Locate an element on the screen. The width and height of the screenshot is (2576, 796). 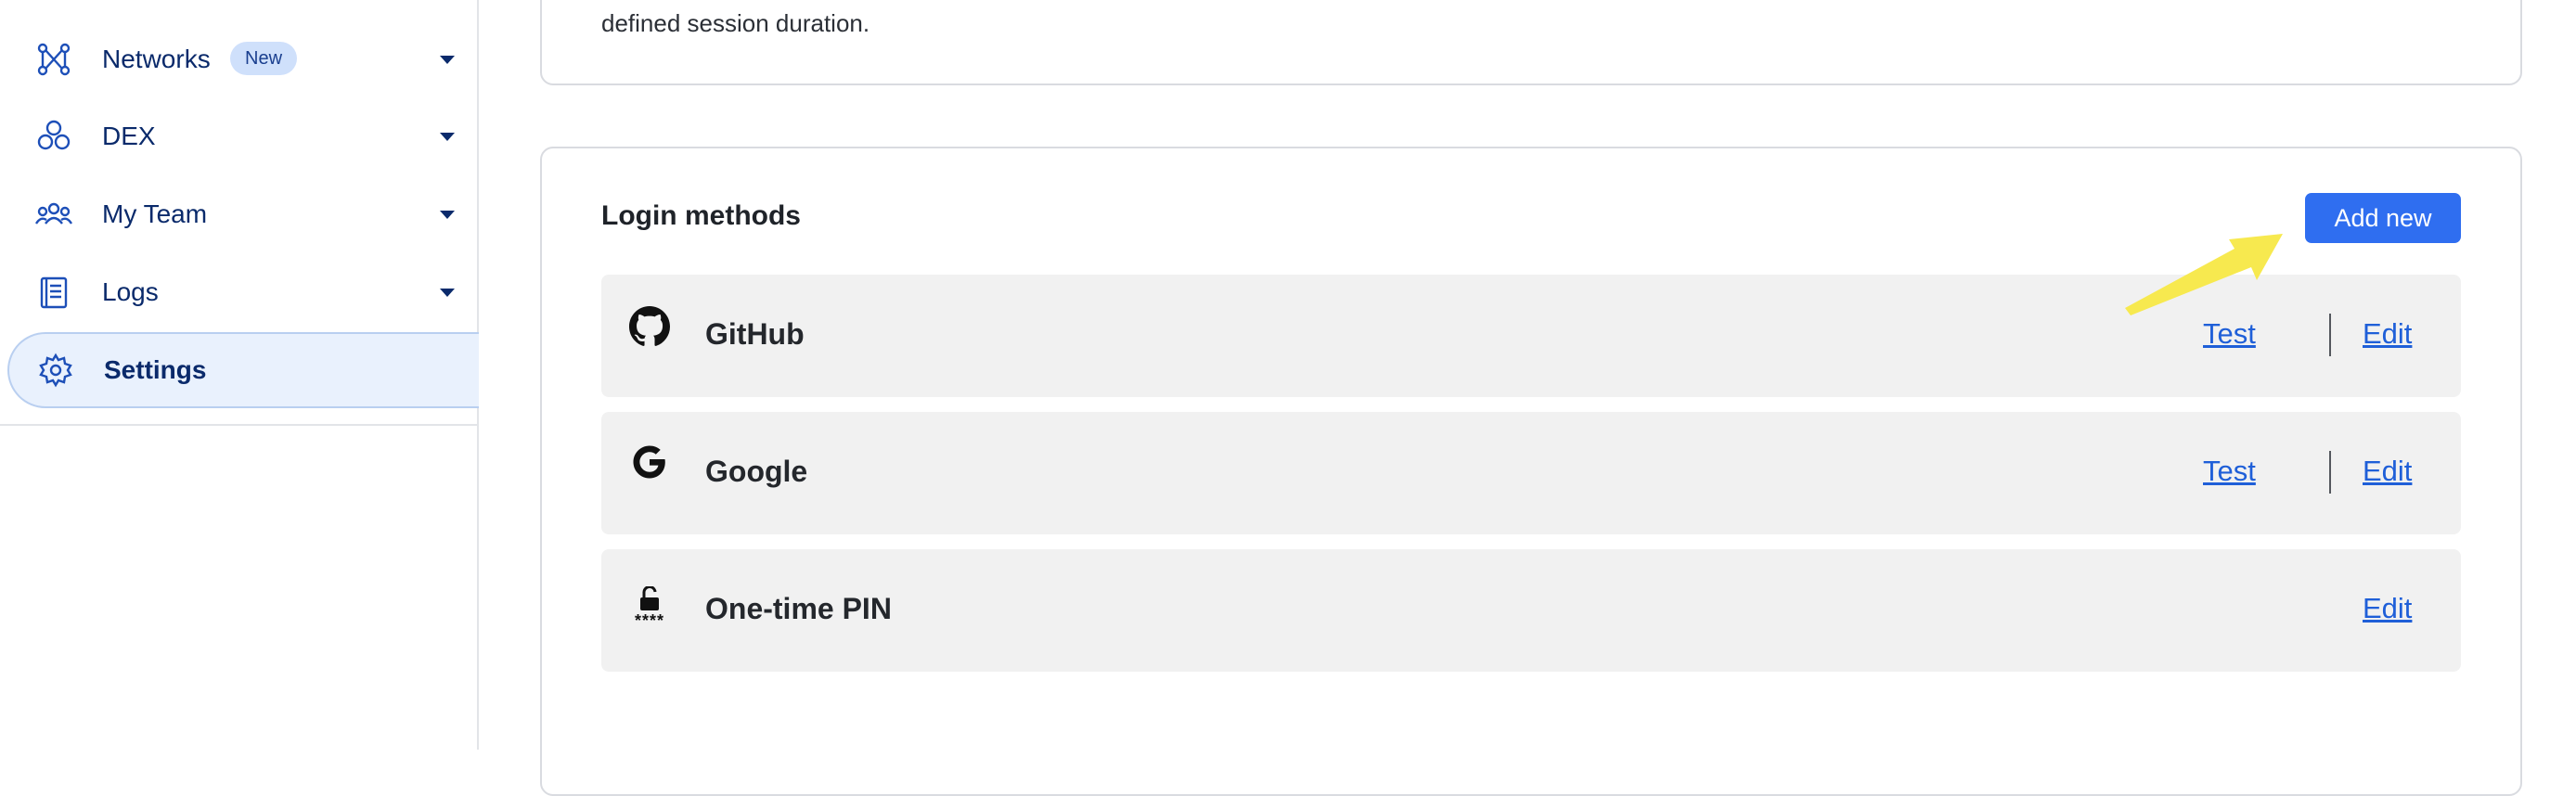
github-icon is located at coordinates (649, 334).